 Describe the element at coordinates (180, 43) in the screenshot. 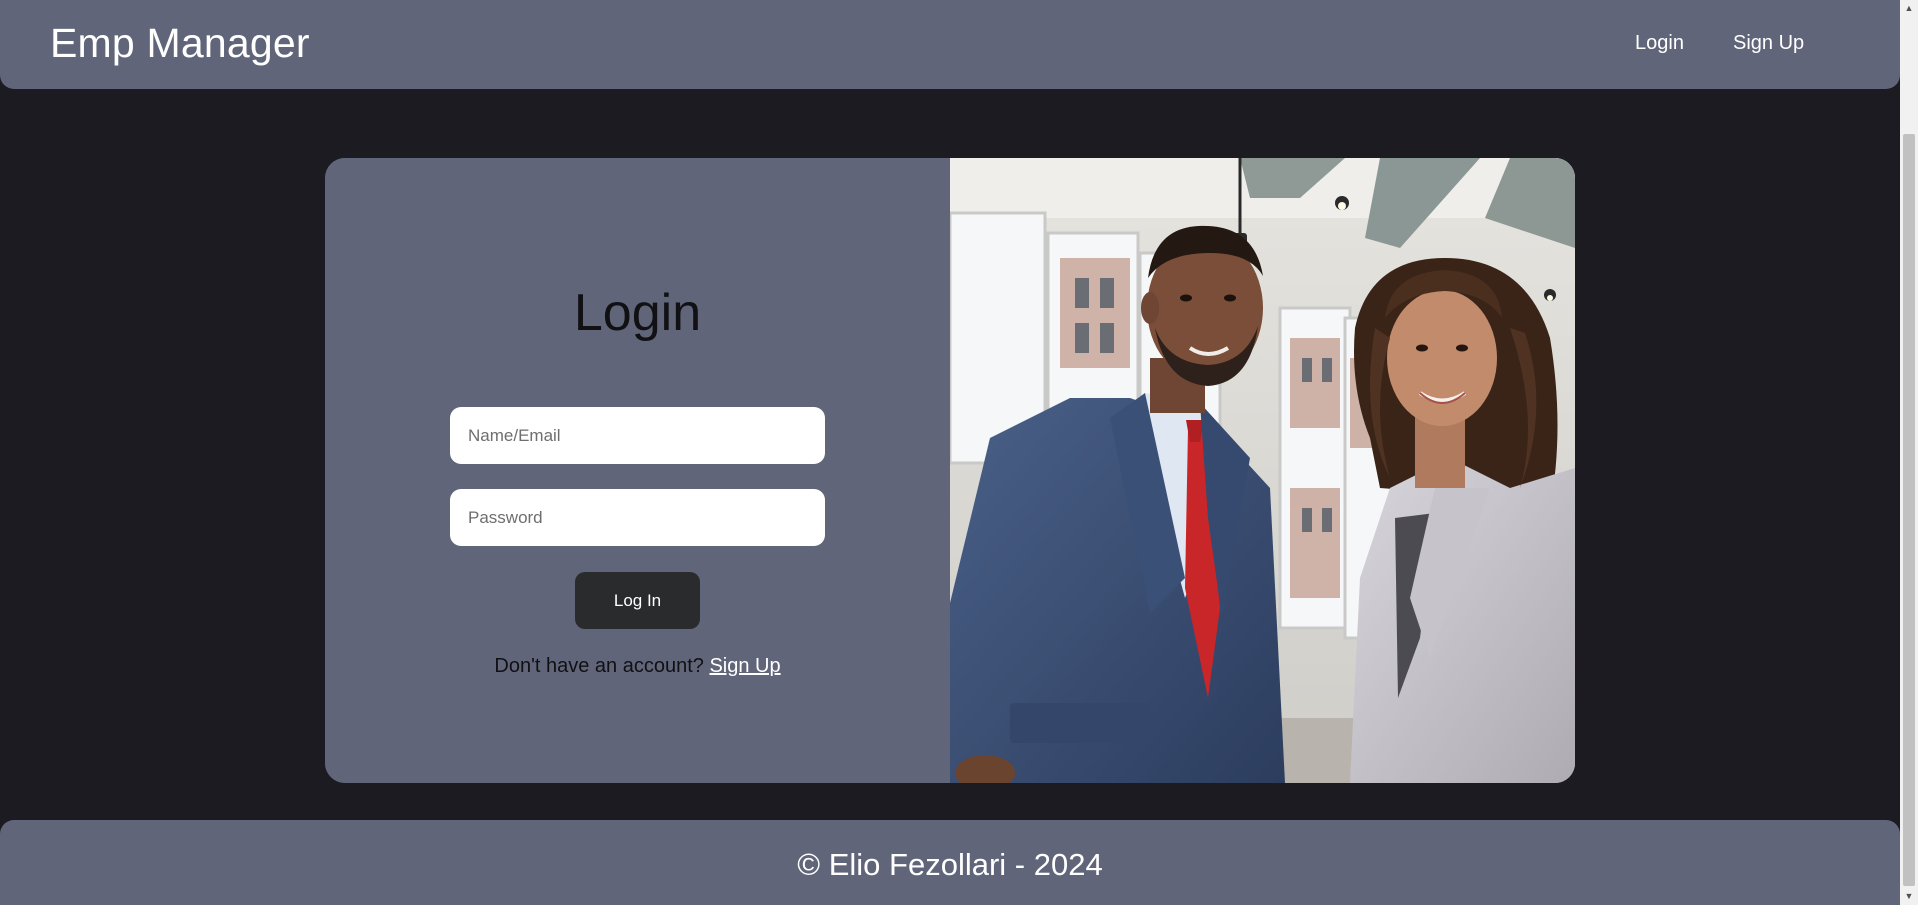

I see `brand-title: Emp Manager` at that location.